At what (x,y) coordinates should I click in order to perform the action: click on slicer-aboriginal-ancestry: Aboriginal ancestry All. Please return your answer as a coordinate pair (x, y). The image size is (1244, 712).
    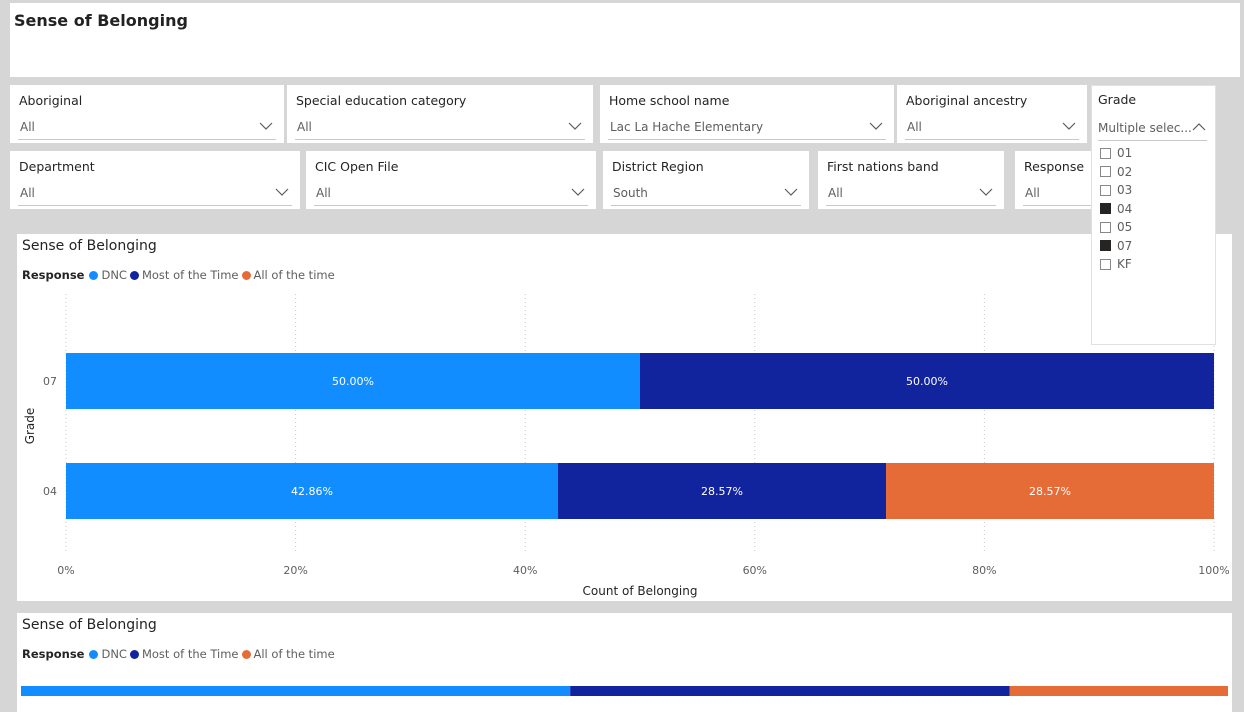
    Looking at the image, I should click on (992, 114).